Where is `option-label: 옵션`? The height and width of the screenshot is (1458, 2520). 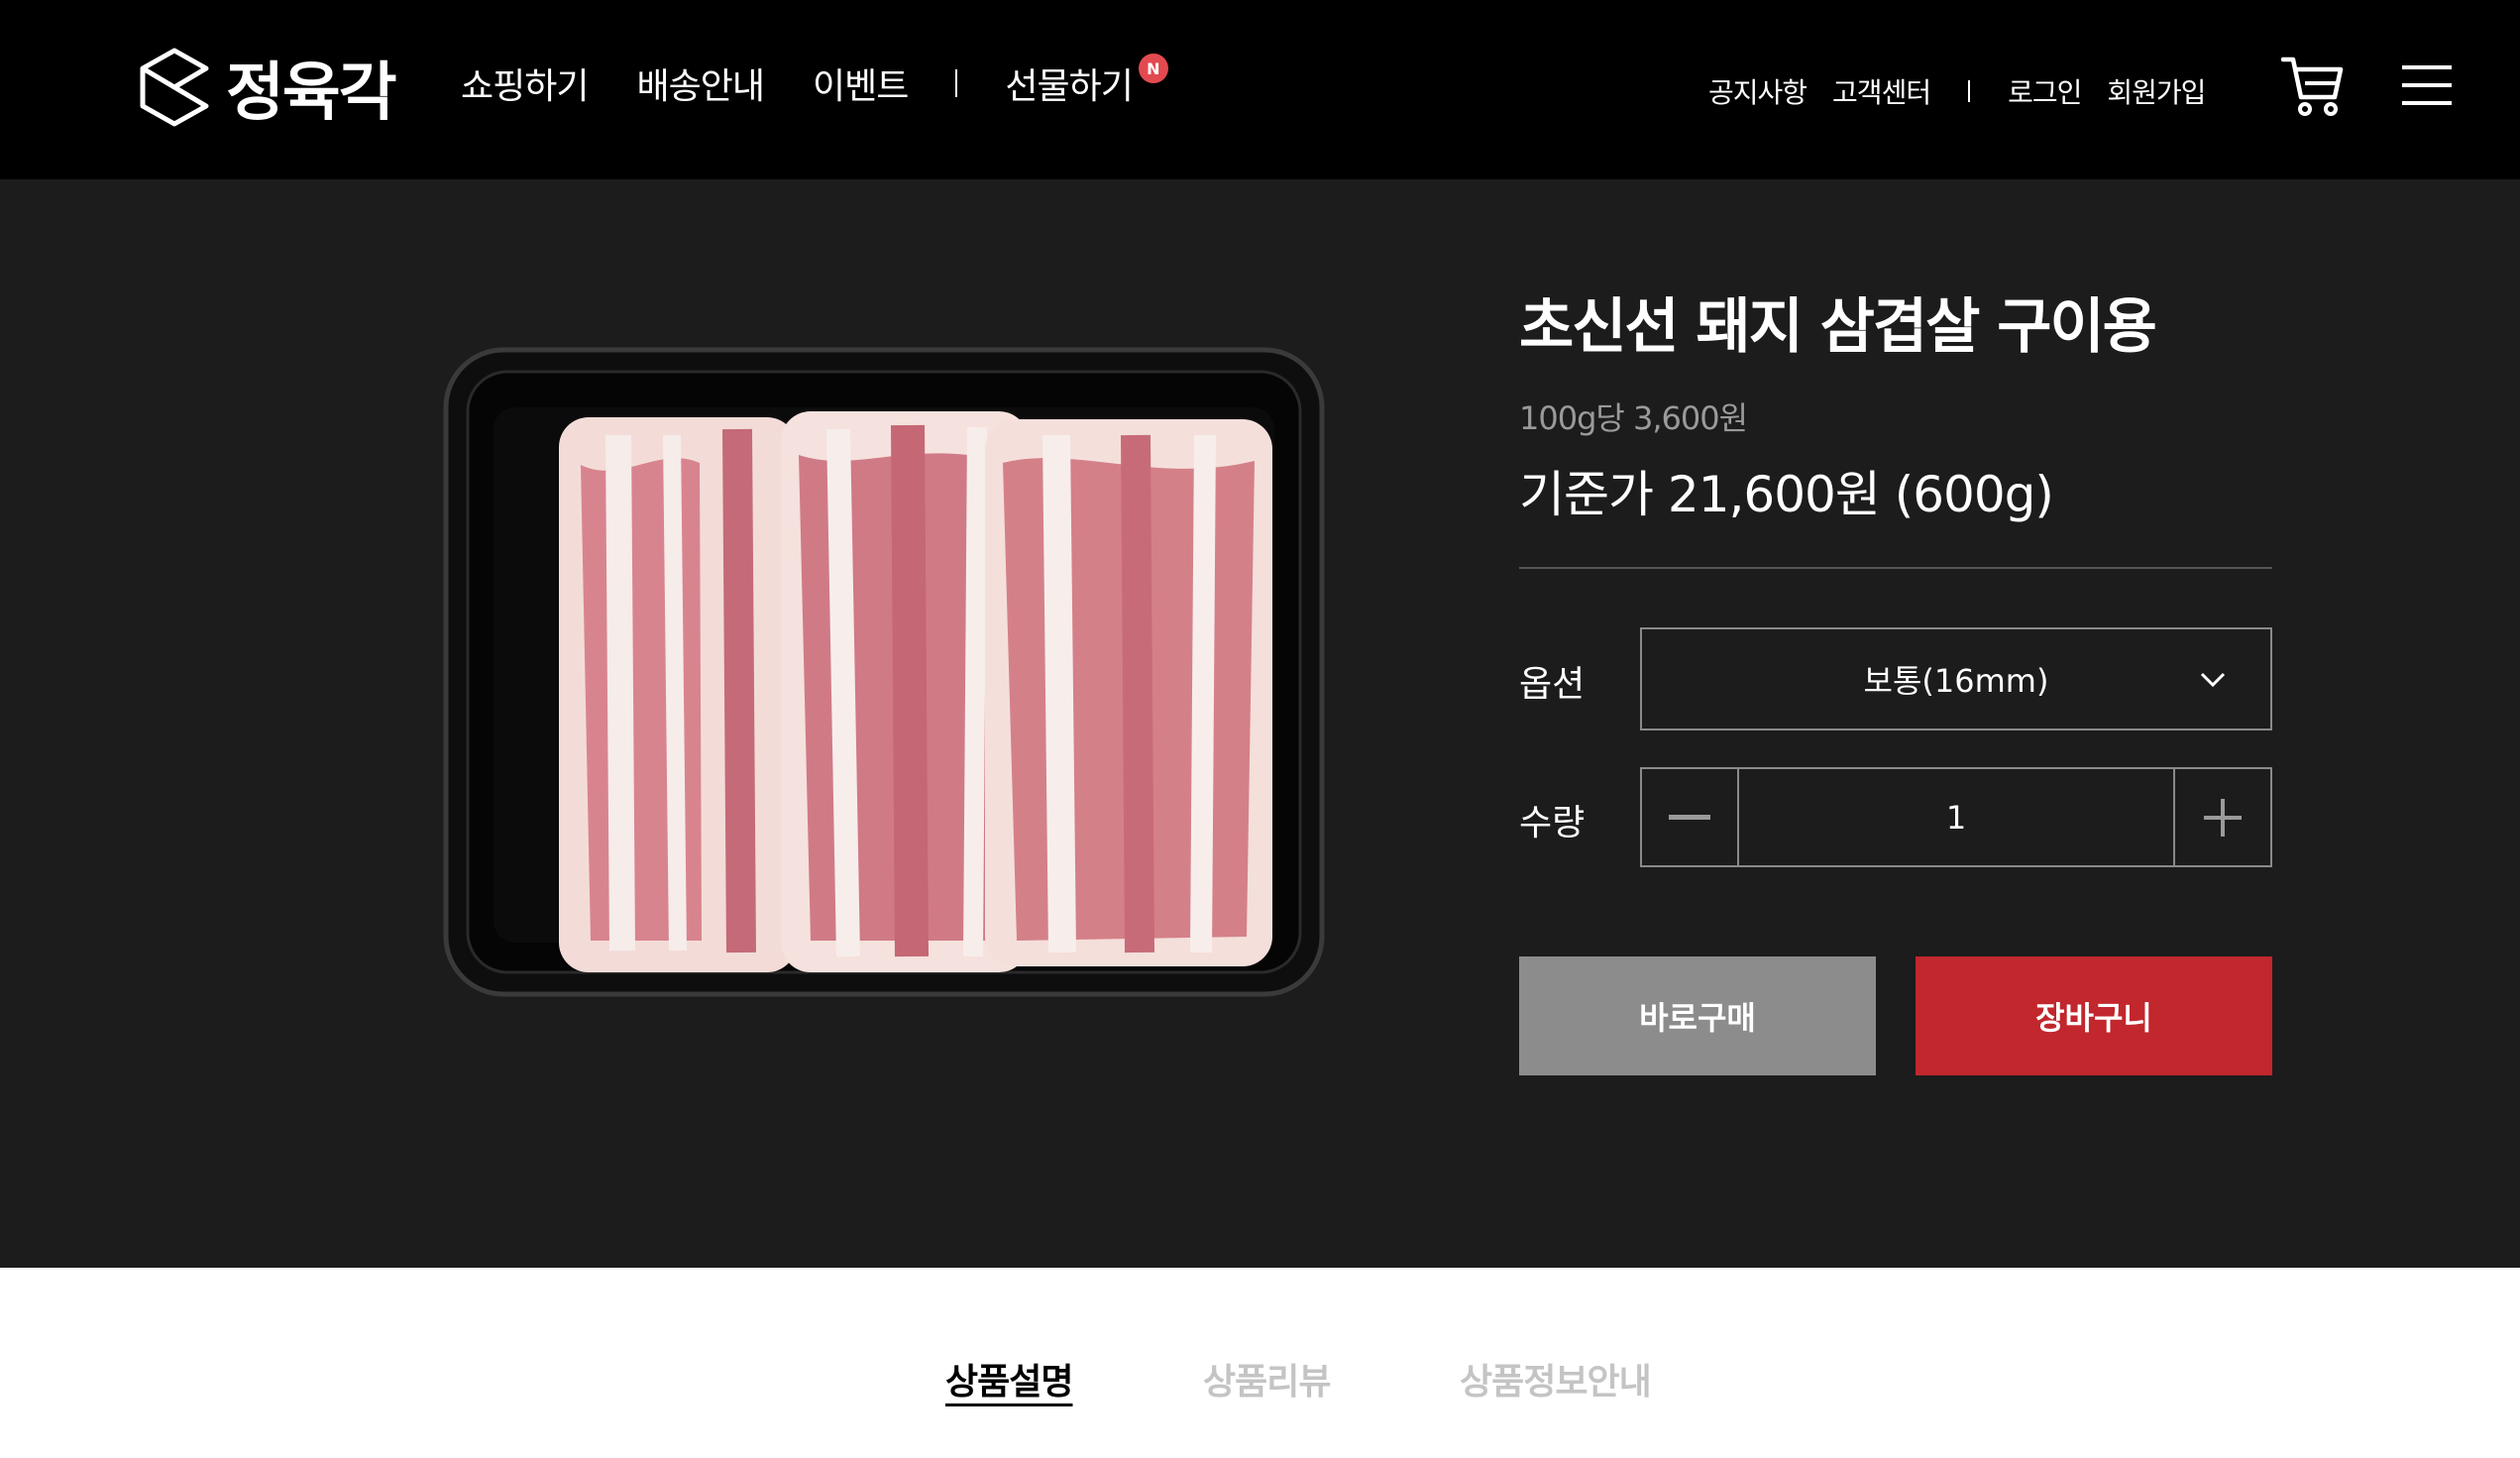
option-label: 옵션 is located at coordinates (1552, 684).